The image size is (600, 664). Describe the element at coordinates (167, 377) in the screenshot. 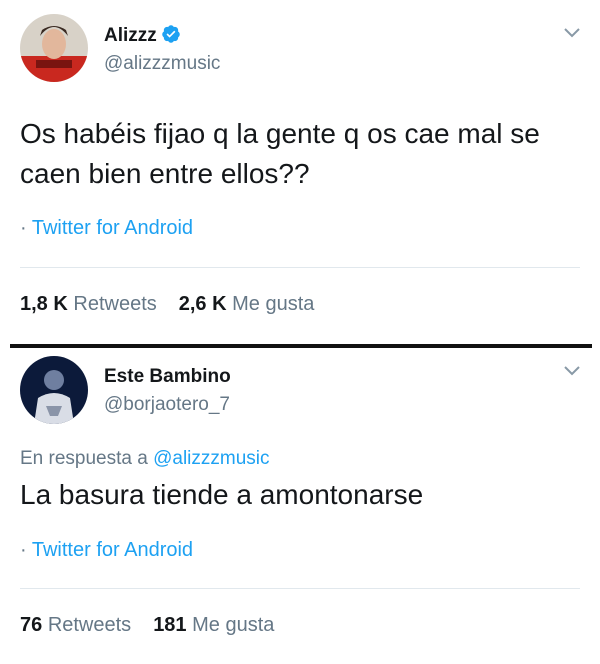

I see `display-name: Este Bambino` at that location.